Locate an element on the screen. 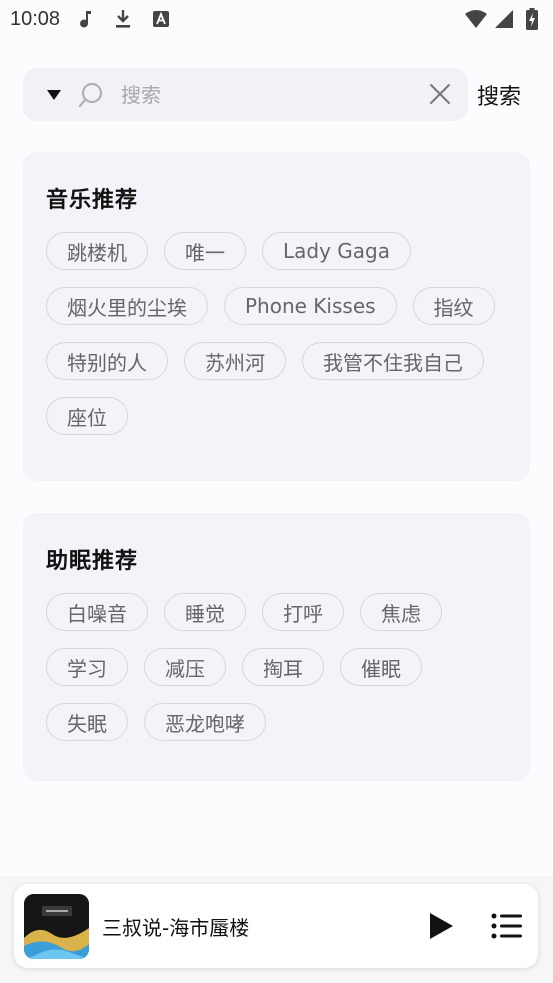  status-icons-left is located at coordinates (123, 19).